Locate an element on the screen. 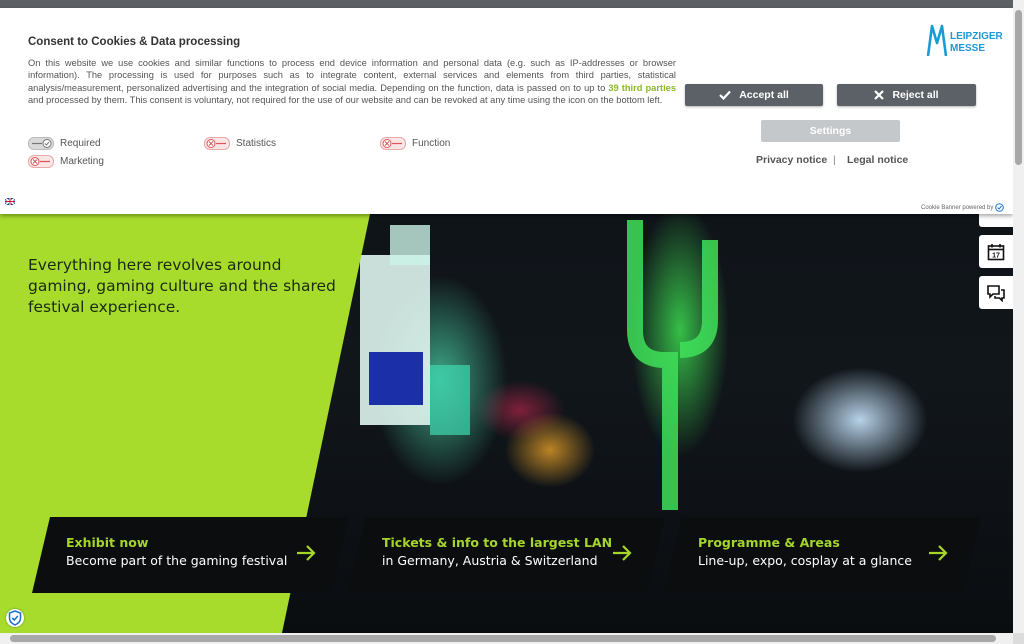  toggle-required: Required is located at coordinates (64, 143).